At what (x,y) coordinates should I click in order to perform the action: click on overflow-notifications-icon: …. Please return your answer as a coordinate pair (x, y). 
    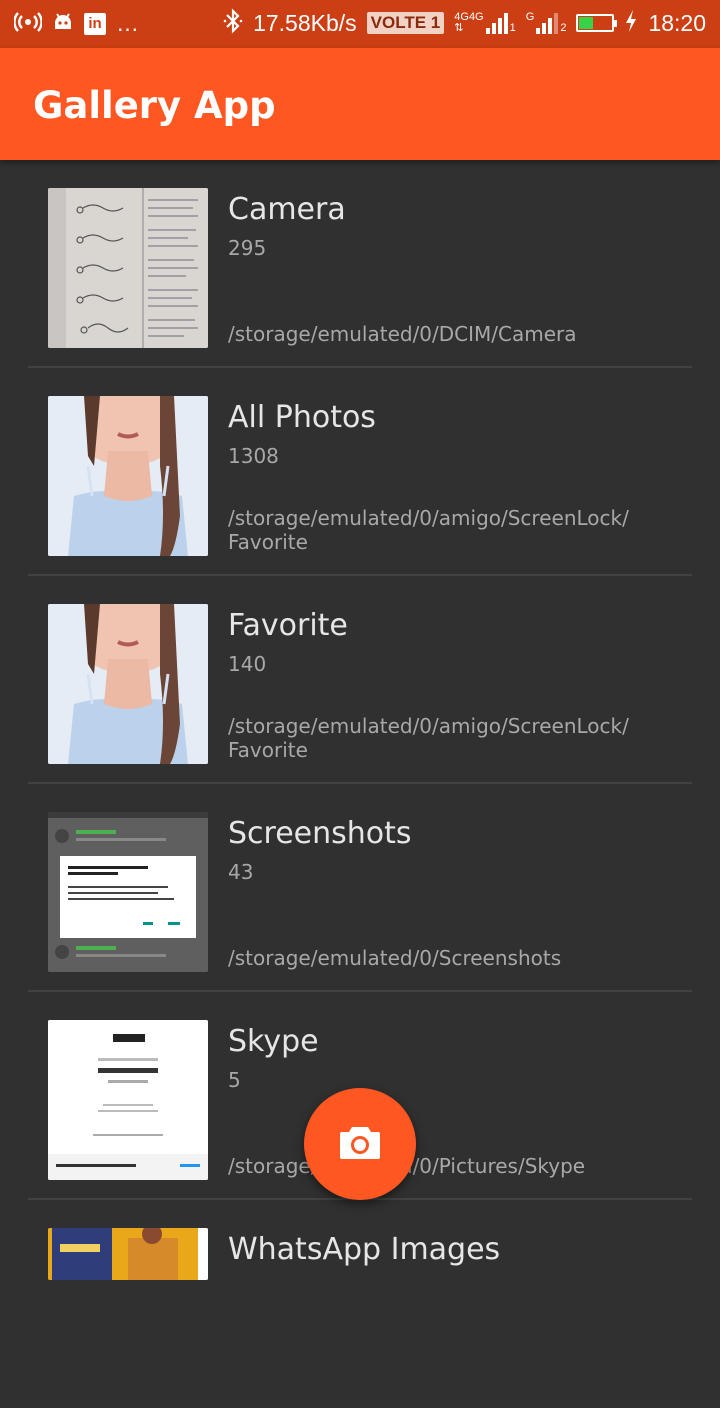
    Looking at the image, I should click on (127, 23).